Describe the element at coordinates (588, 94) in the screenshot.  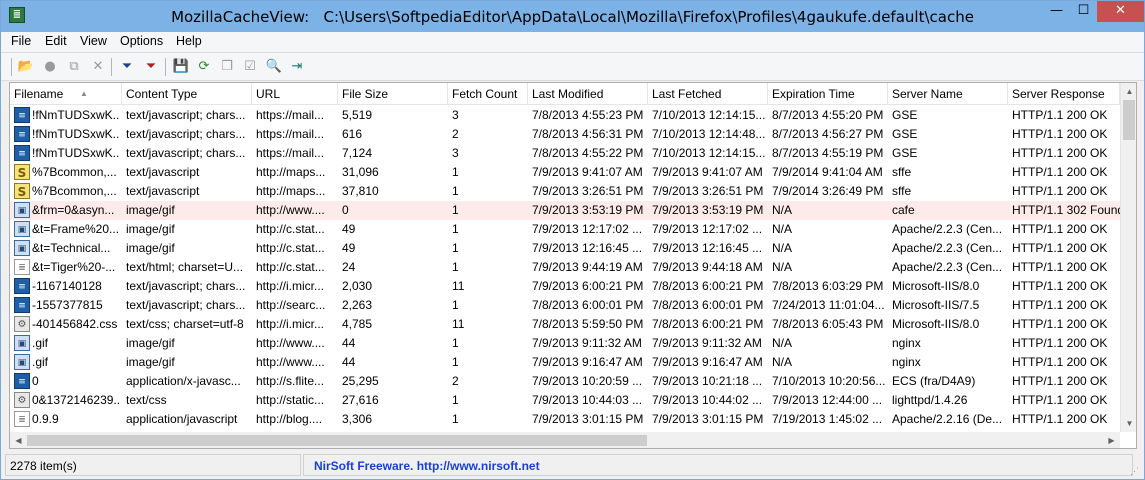
I see `column-last-modified: Last Modified` at that location.